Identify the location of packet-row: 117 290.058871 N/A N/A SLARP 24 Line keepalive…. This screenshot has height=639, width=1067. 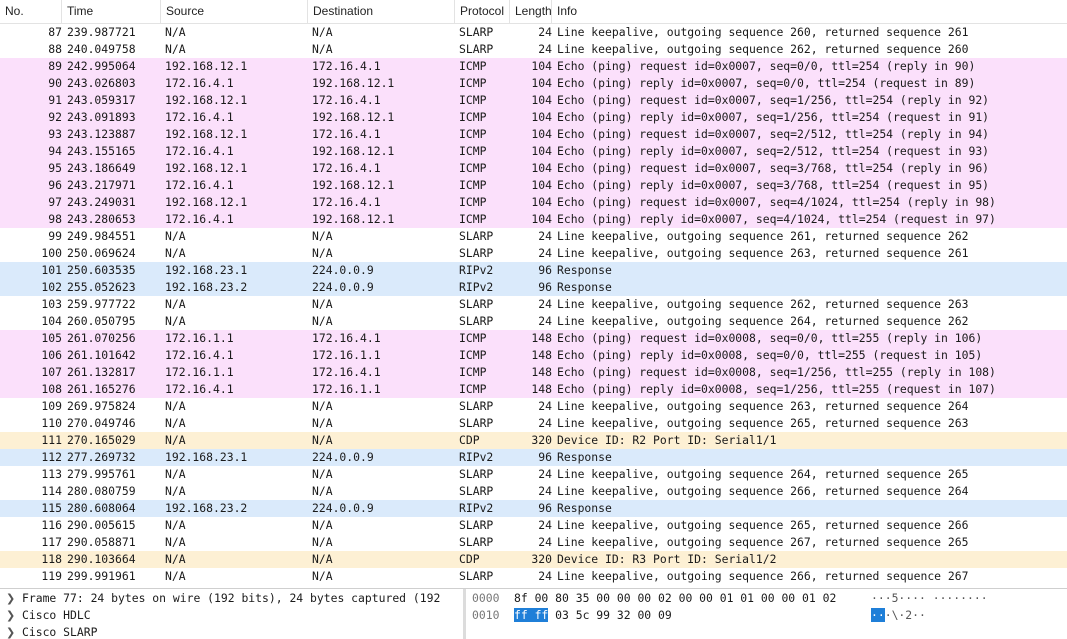
(533, 542).